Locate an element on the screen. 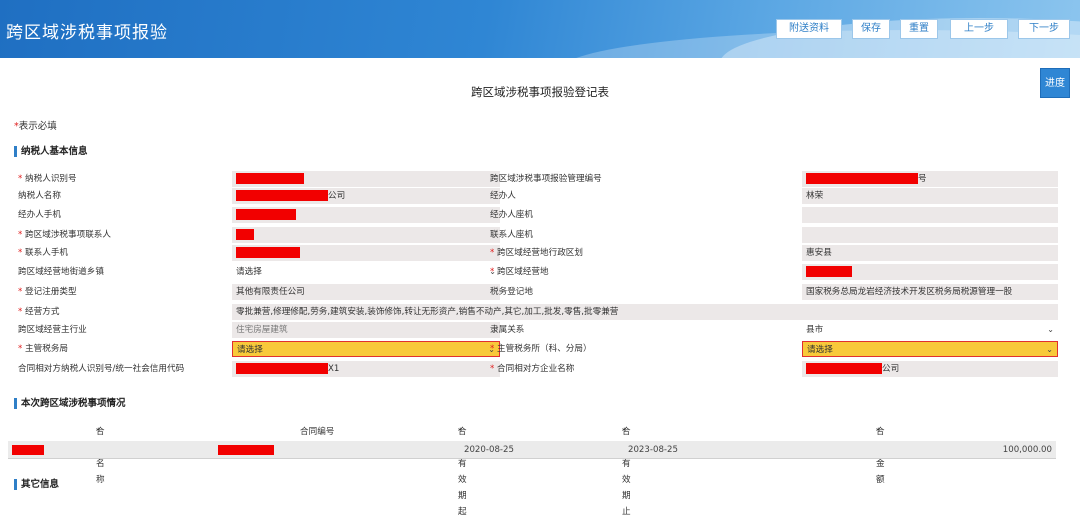 This screenshot has width=1080, height=520. field-label: * 纳税人识别号 is located at coordinates (47, 179).